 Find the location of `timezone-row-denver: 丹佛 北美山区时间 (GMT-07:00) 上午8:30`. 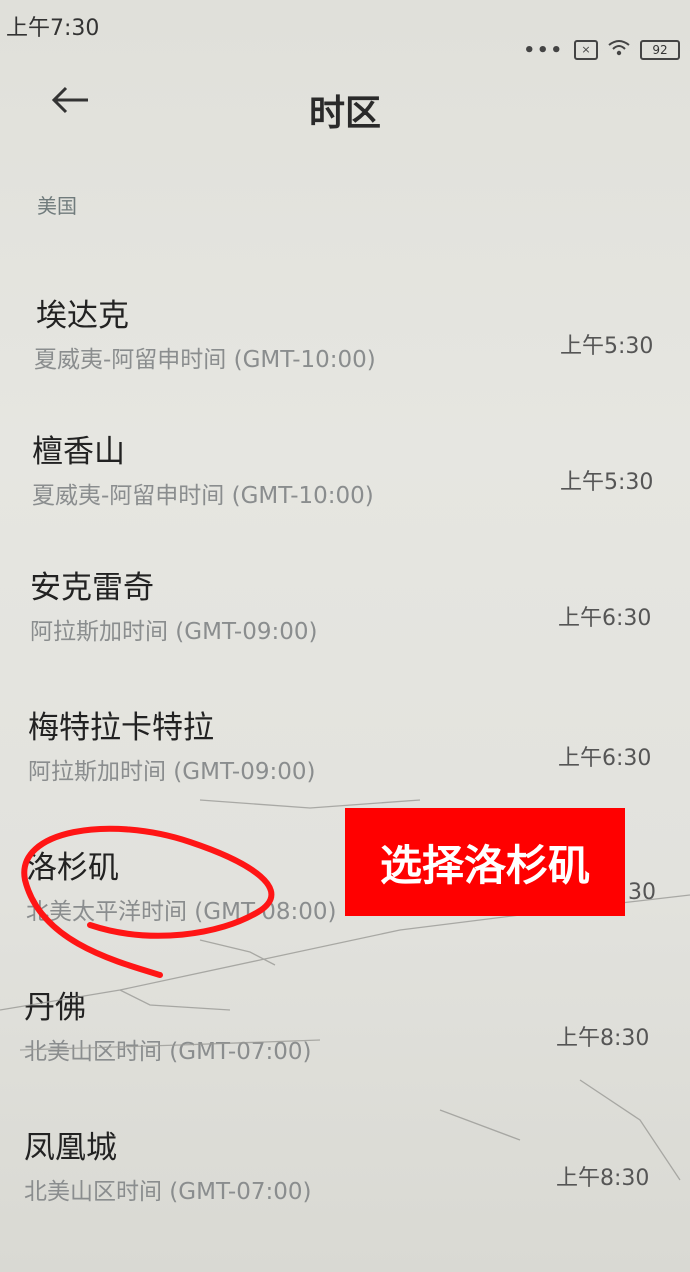

timezone-row-denver: 丹佛 北美山区时间 (GMT-07:00) 上午8:30 is located at coordinates (345, 1042).